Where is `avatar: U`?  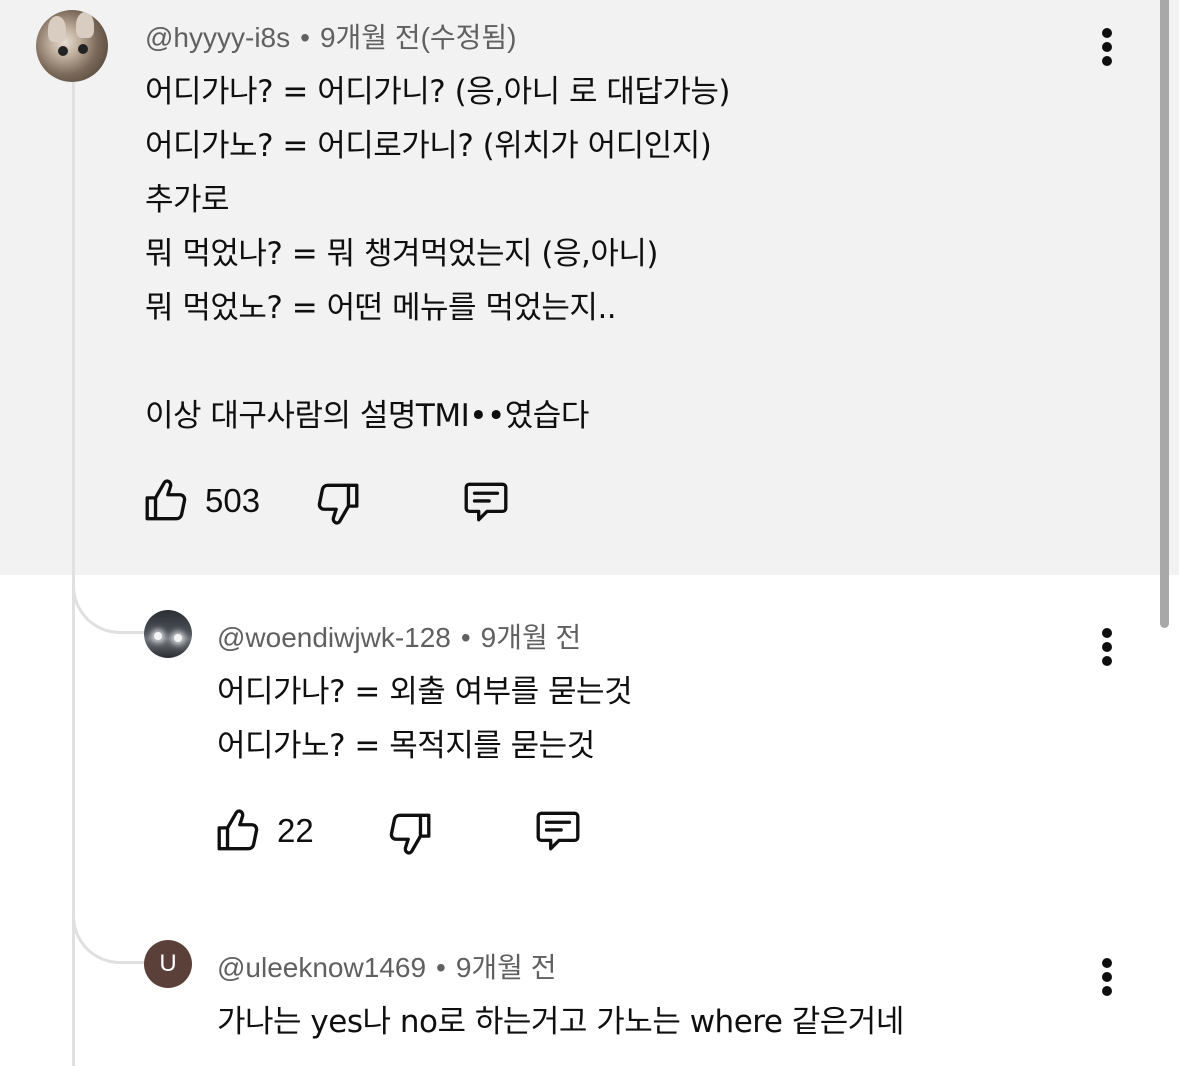
avatar: U is located at coordinates (168, 964).